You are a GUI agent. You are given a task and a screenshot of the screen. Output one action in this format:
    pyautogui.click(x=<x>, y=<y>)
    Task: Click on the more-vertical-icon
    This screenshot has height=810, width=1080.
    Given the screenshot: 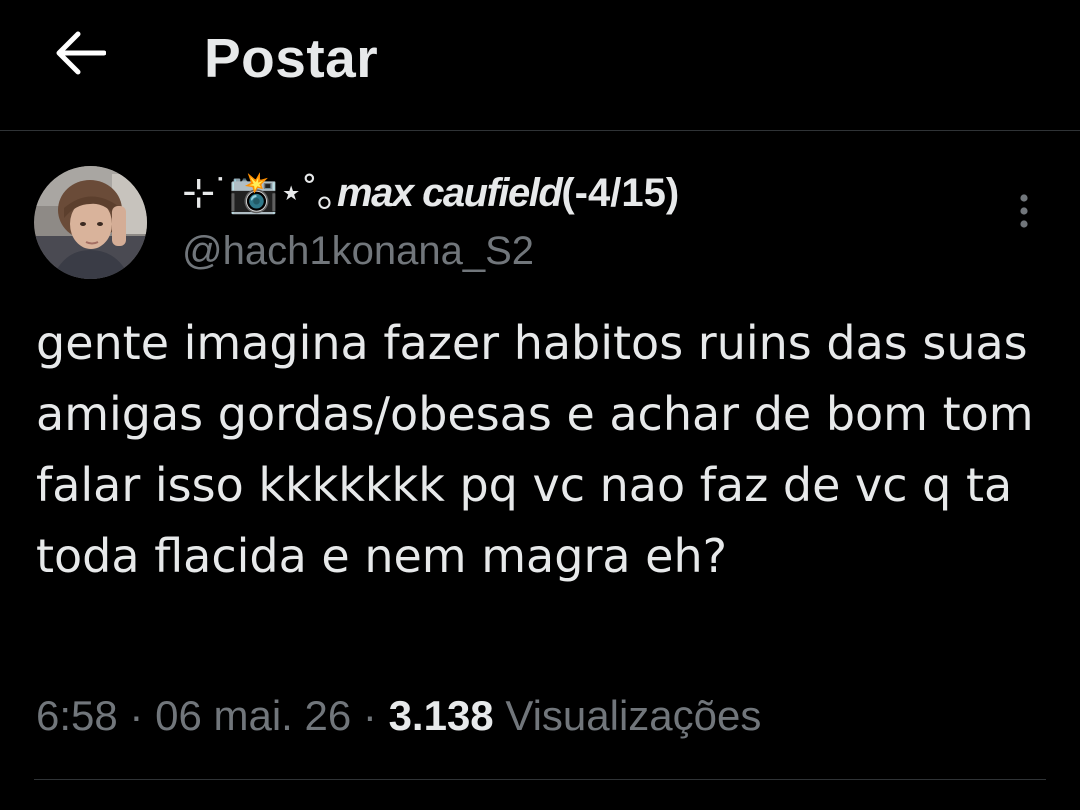 What is the action you would take?
    pyautogui.click(x=1024, y=211)
    